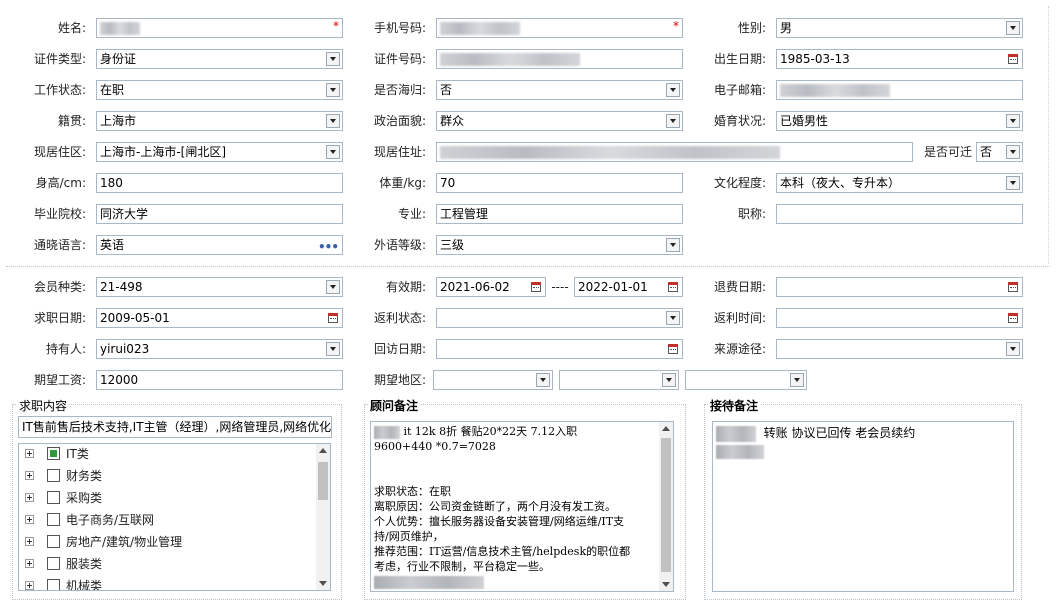 The image size is (1058, 600). Describe the element at coordinates (84, 476) in the screenshot. I see `tree-item-label: 财务类` at that location.